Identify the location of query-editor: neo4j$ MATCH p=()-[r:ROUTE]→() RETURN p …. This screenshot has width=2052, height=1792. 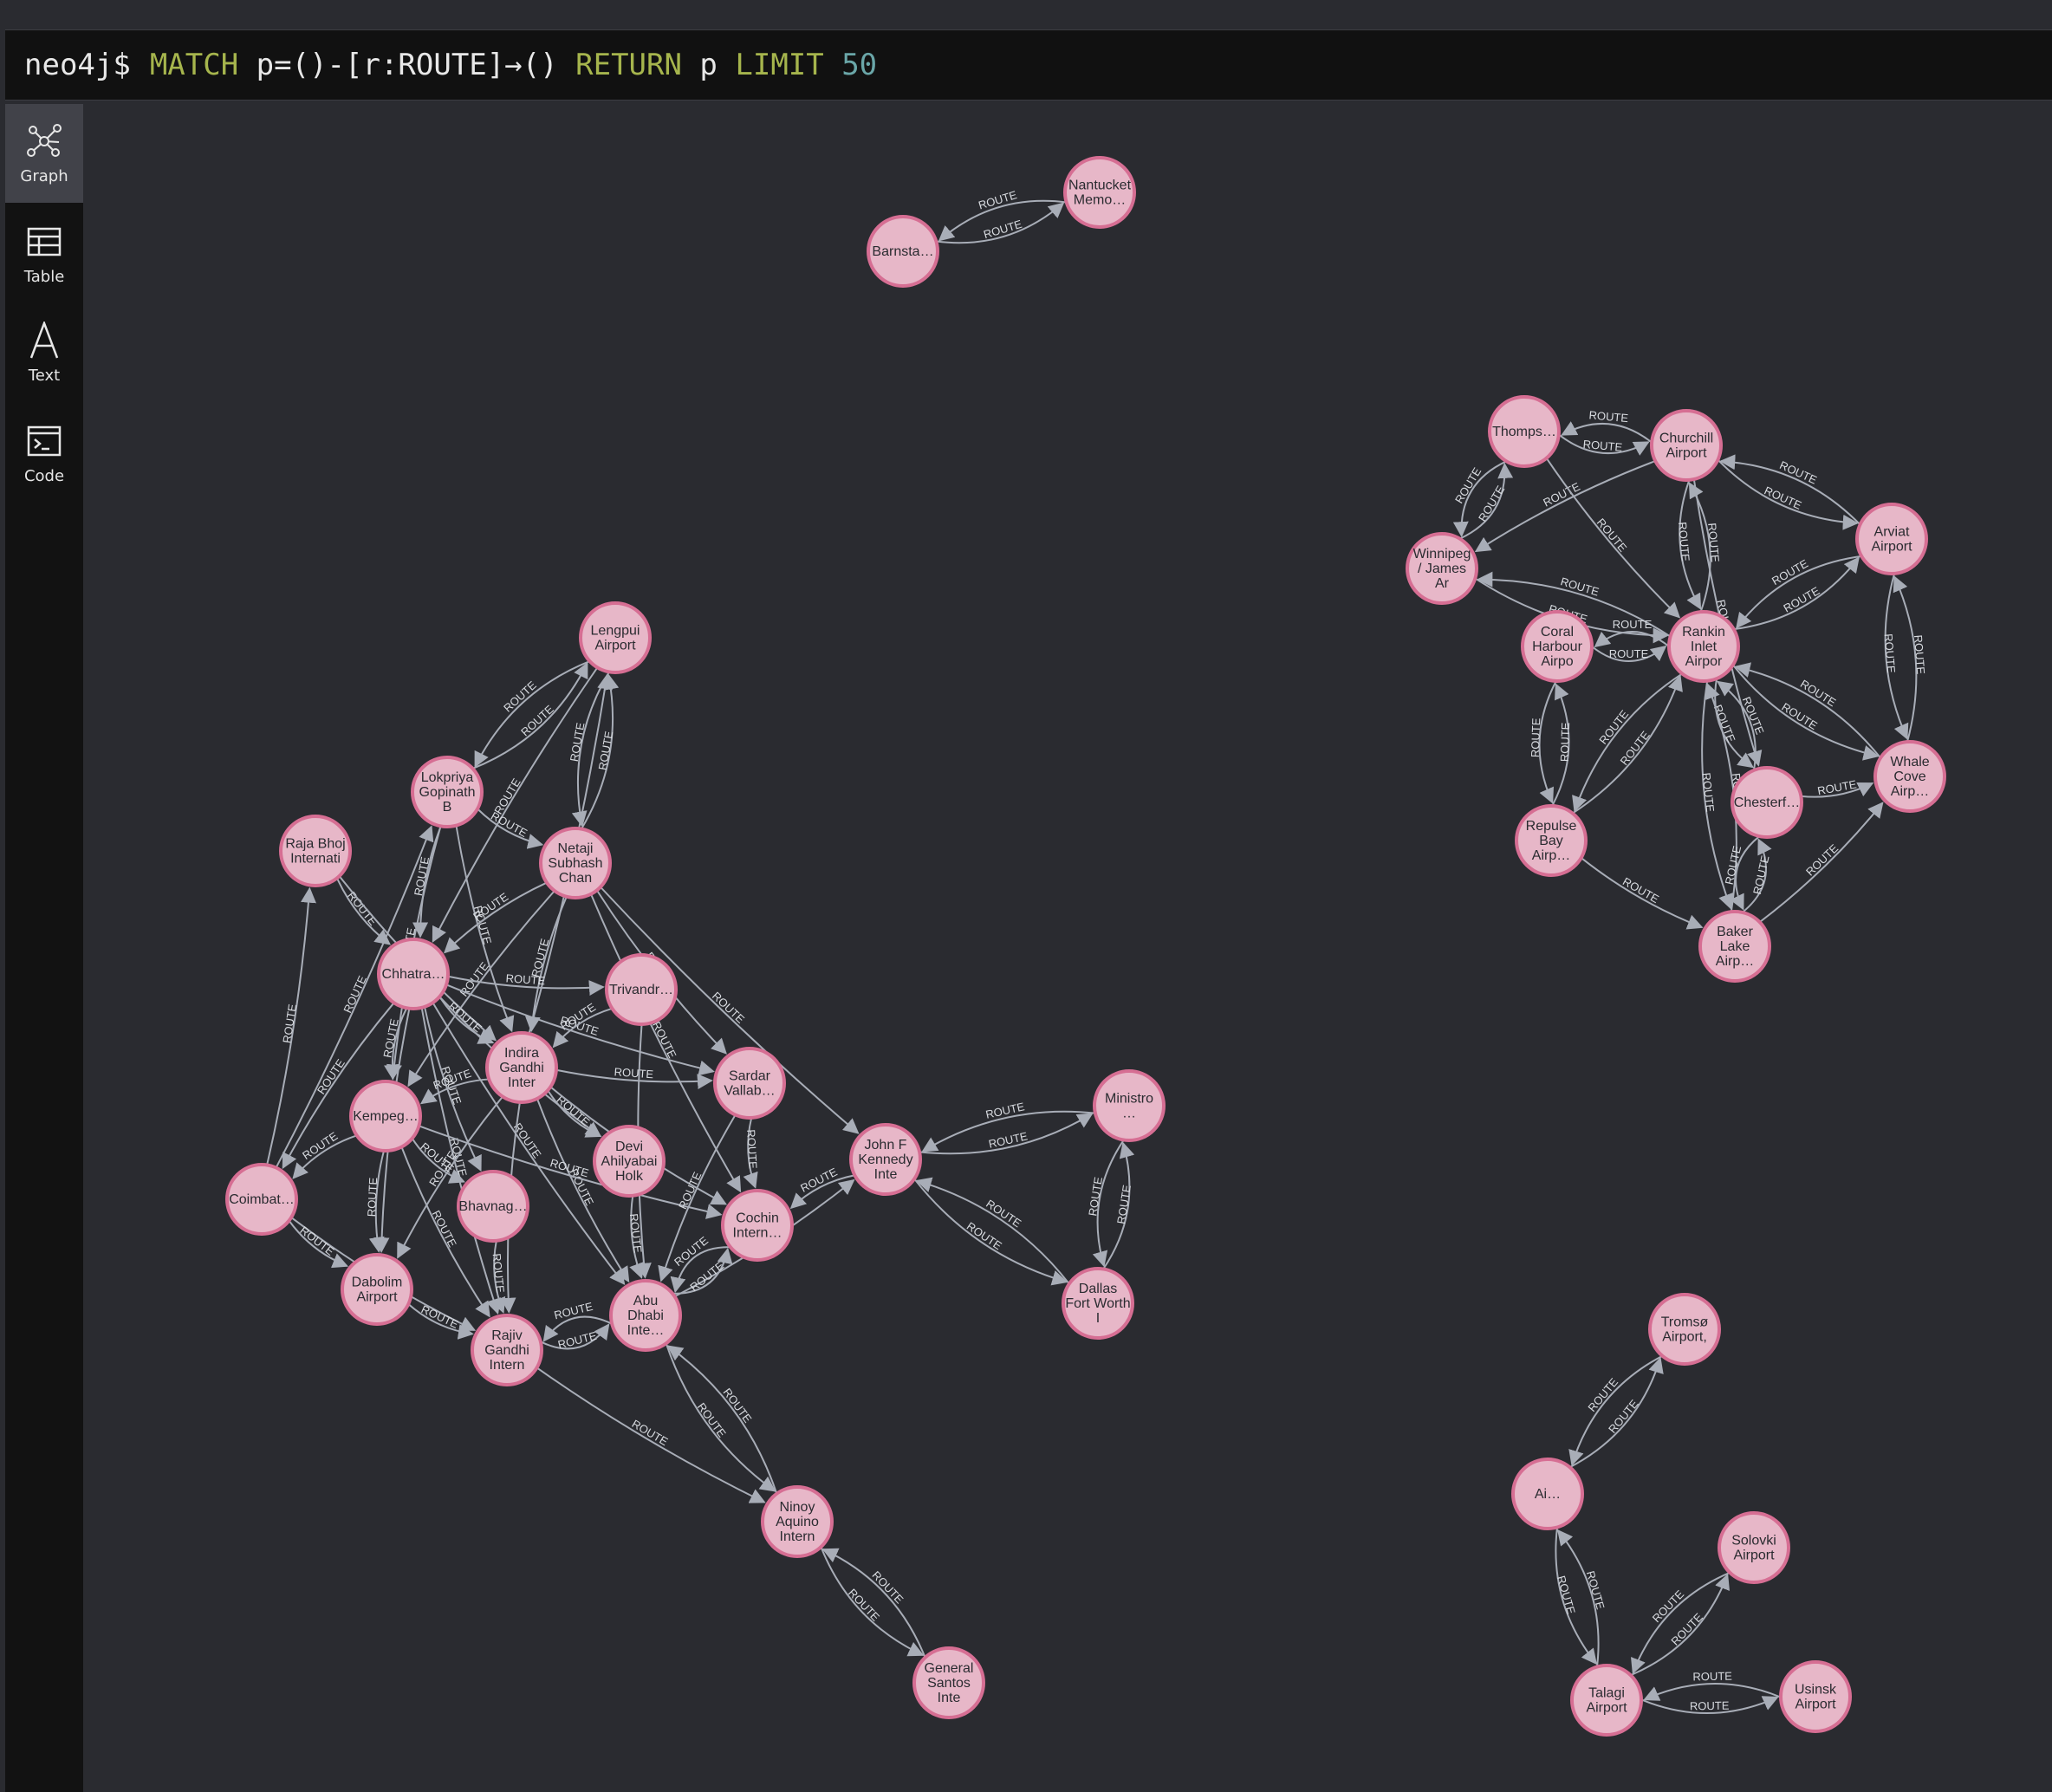
(1028, 65).